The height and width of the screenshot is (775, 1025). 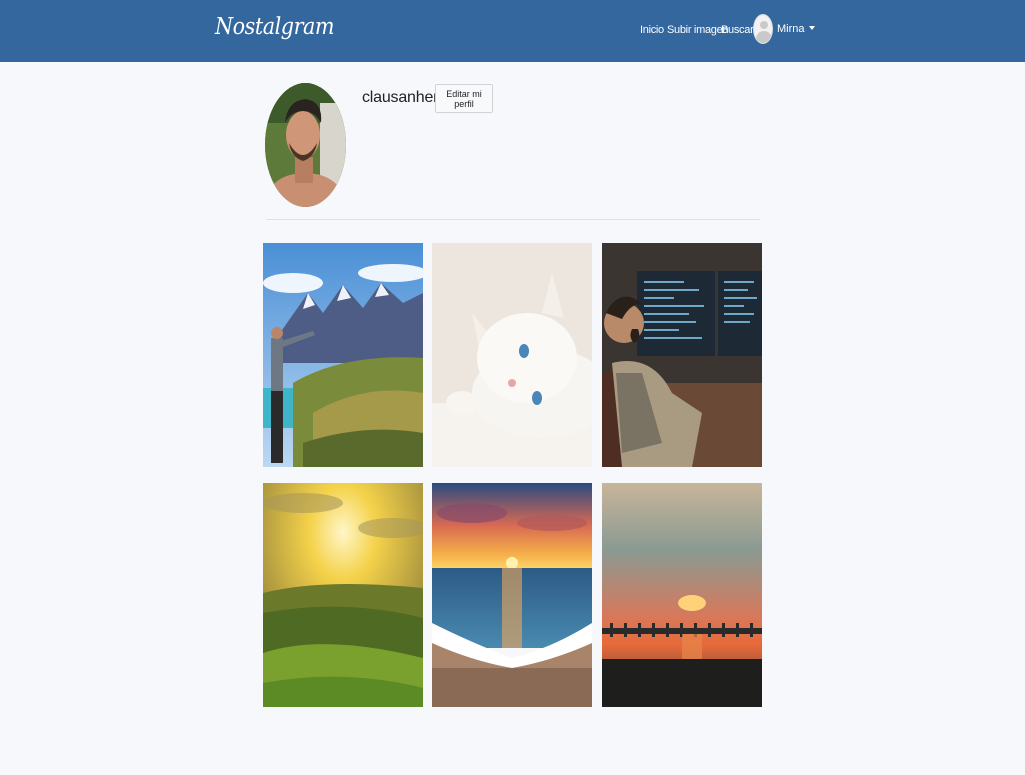 I want to click on edit-profile-button: Editar mi perfil, so click(x=464, y=98).